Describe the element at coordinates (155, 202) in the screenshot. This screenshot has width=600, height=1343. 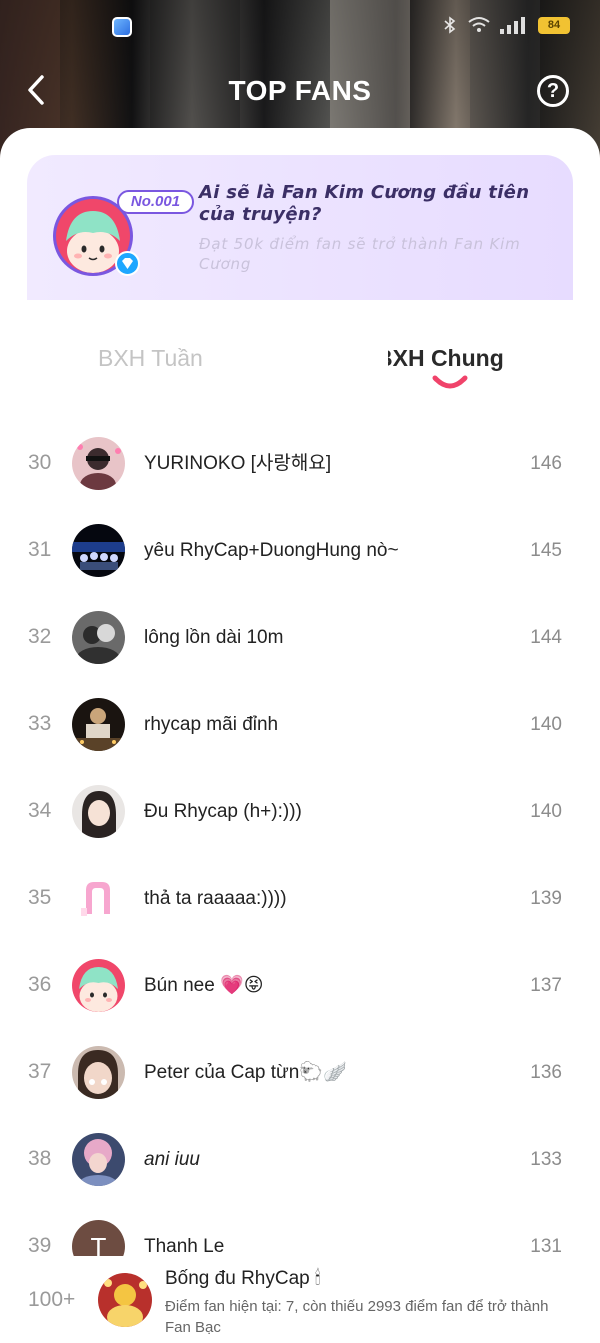
I see `rank-badge: No.001` at that location.